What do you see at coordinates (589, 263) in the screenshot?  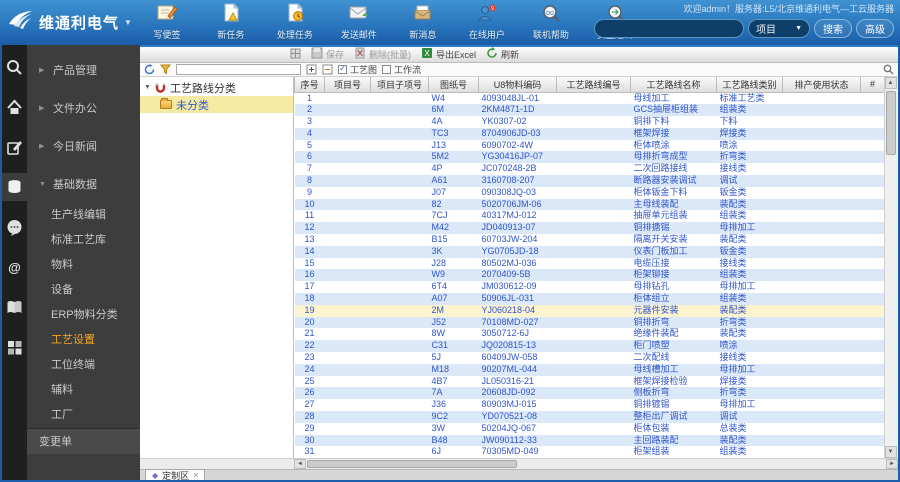 I see `table-row: 15 J28 80502MJ-036 电缆压接 接线类` at bounding box center [589, 263].